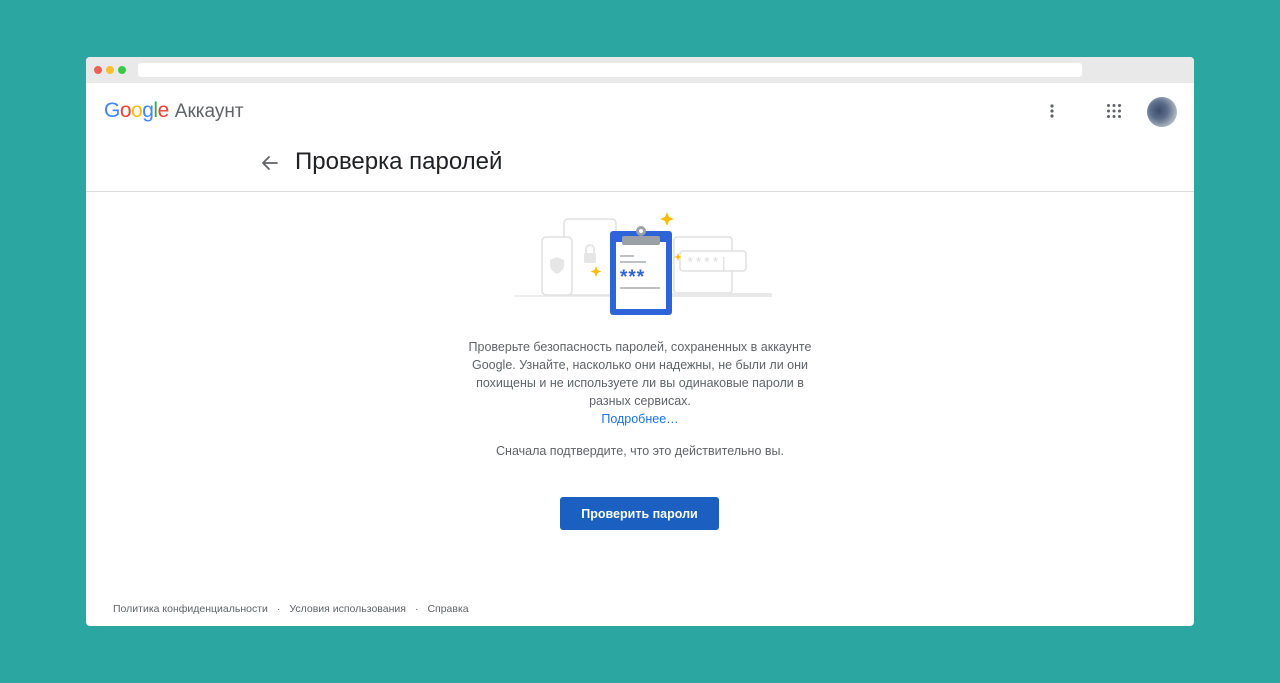 The width and height of the screenshot is (1280, 683). Describe the element at coordinates (639, 513) in the screenshot. I see `check-passwords-button: Проверить пароли` at that location.